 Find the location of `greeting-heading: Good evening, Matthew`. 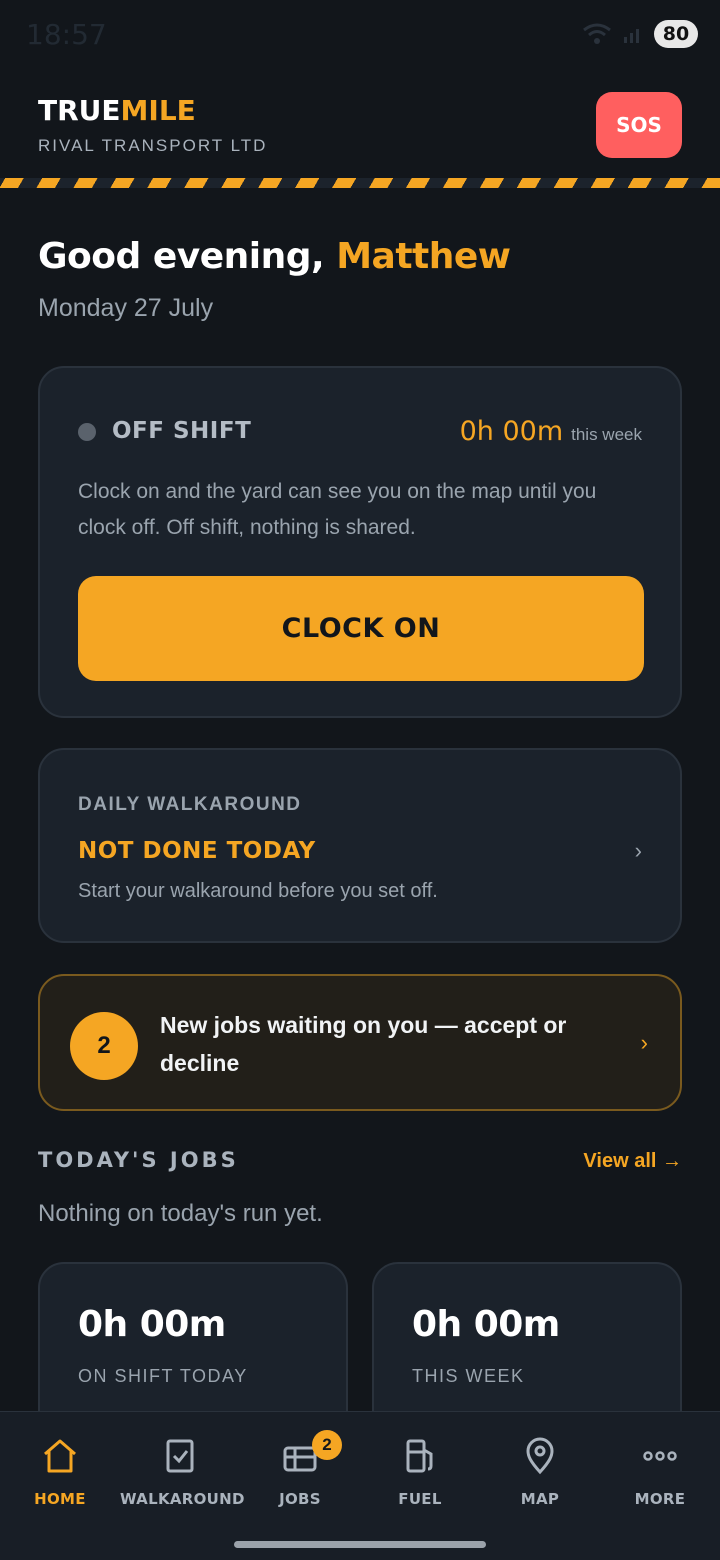

greeting-heading: Good evening, Matthew is located at coordinates (274, 256).